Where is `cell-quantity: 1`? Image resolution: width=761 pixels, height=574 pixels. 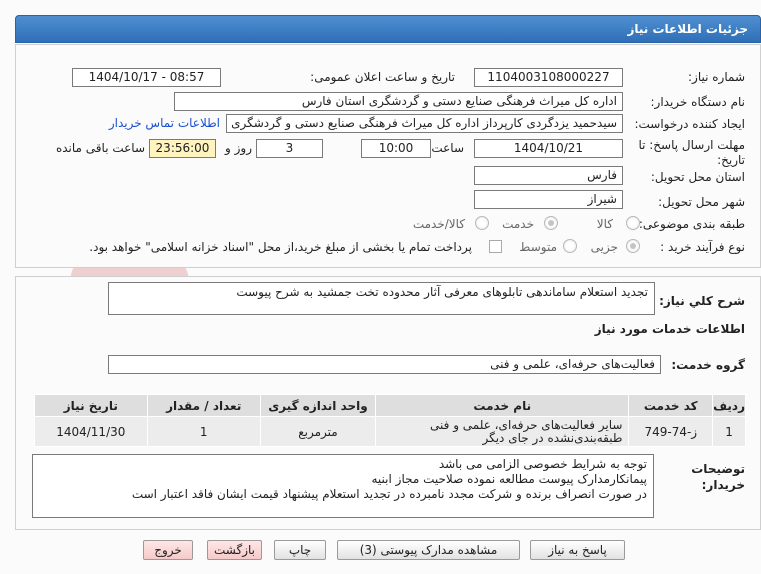 cell-quantity: 1 is located at coordinates (203, 431).